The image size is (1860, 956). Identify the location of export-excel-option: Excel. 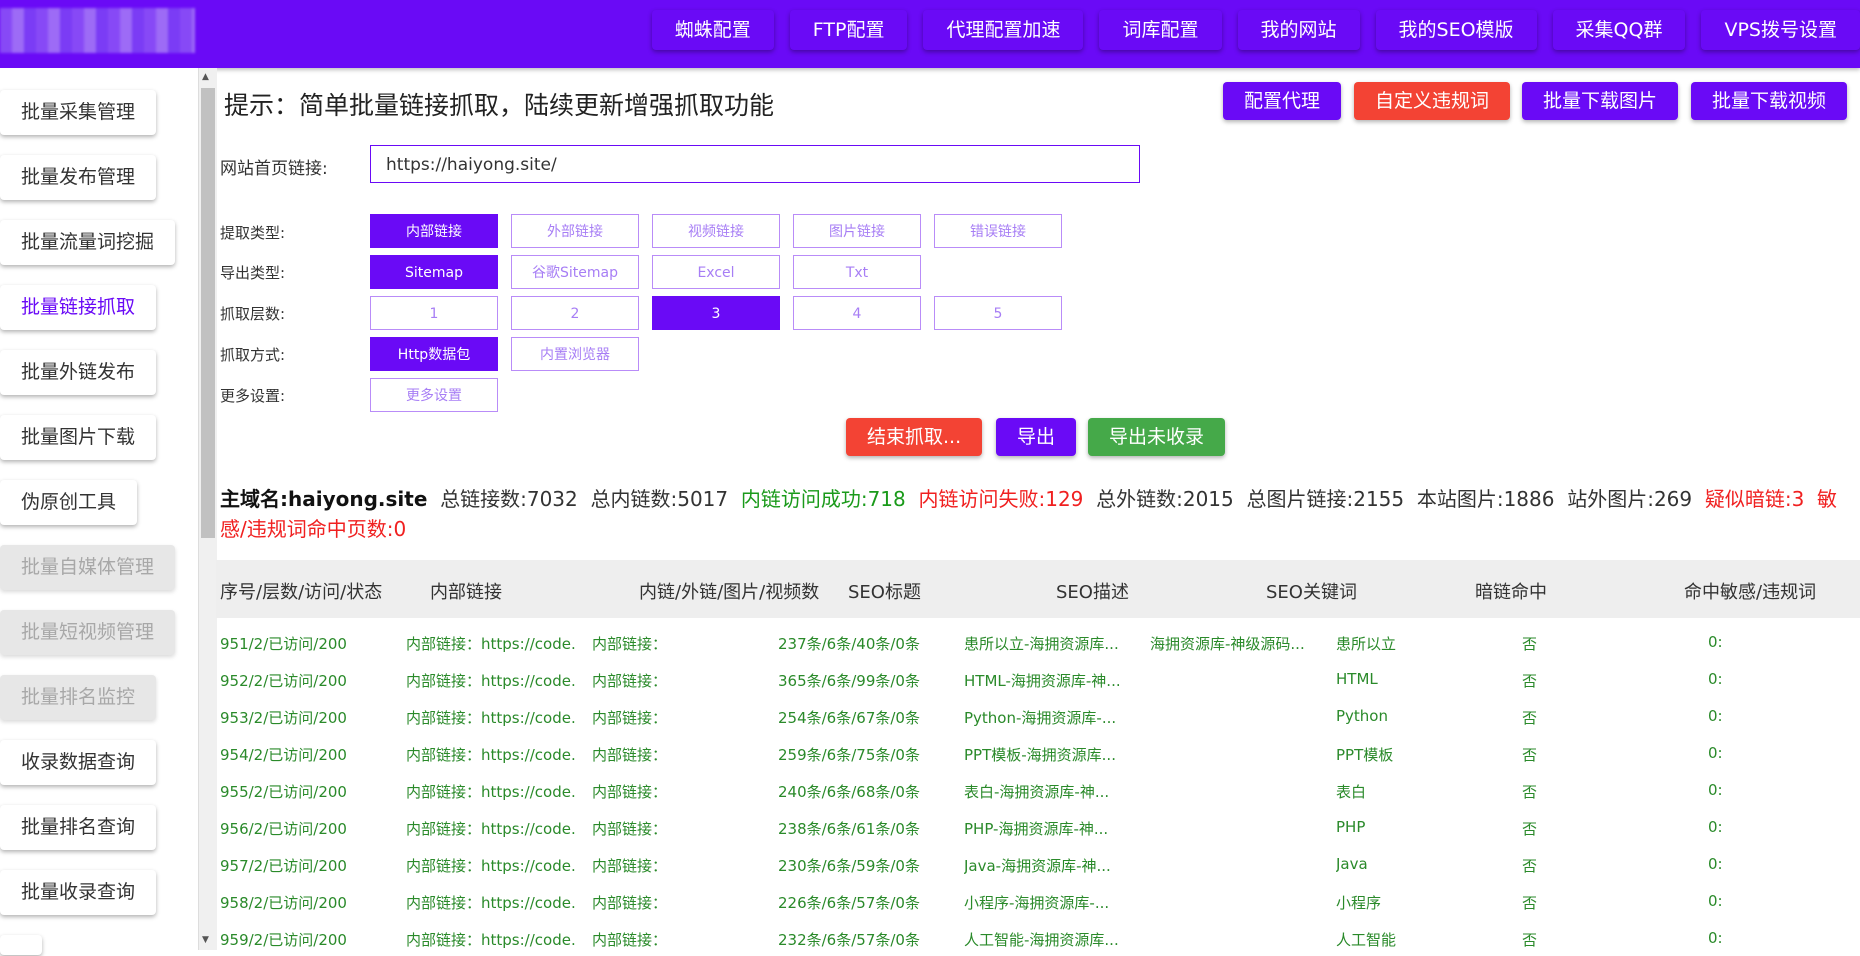
(716, 272).